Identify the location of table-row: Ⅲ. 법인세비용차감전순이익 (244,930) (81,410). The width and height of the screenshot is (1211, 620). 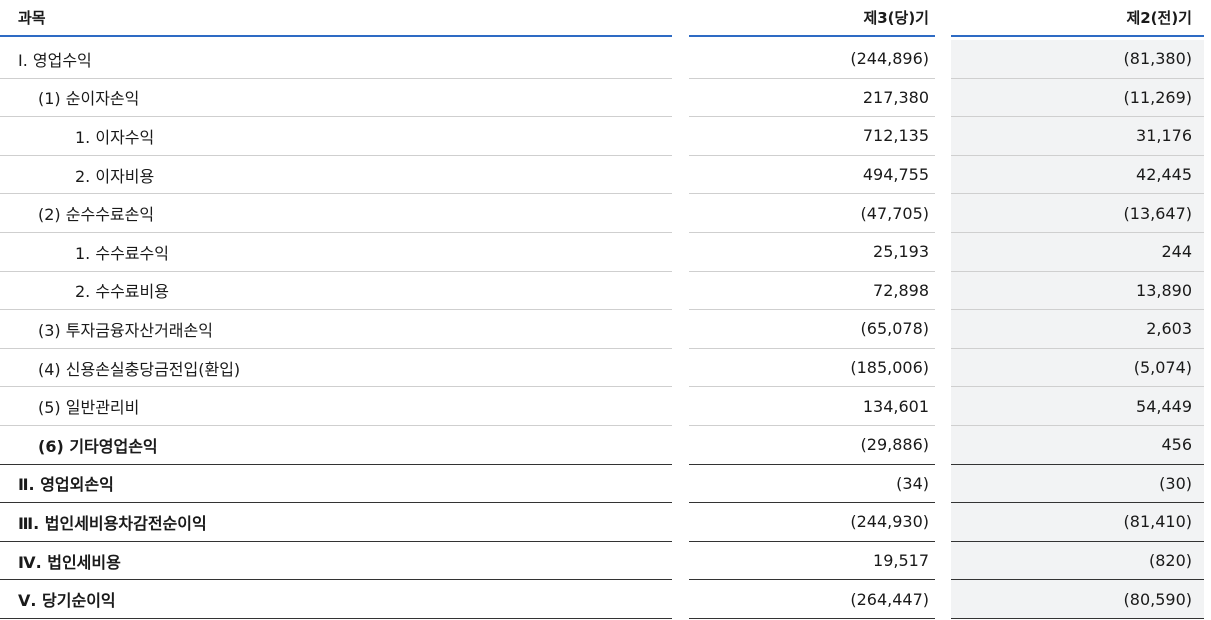
(605, 522).